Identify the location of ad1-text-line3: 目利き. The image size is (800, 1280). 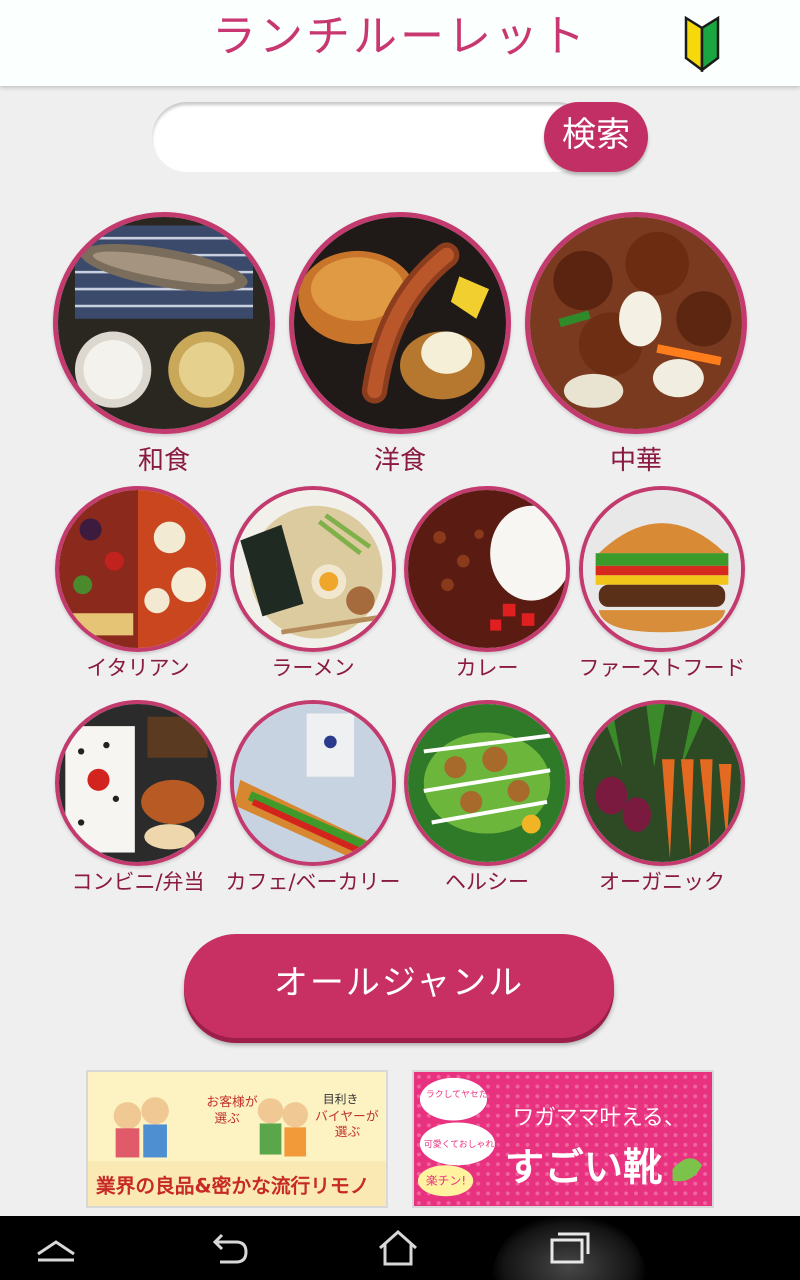
(341, 1099).